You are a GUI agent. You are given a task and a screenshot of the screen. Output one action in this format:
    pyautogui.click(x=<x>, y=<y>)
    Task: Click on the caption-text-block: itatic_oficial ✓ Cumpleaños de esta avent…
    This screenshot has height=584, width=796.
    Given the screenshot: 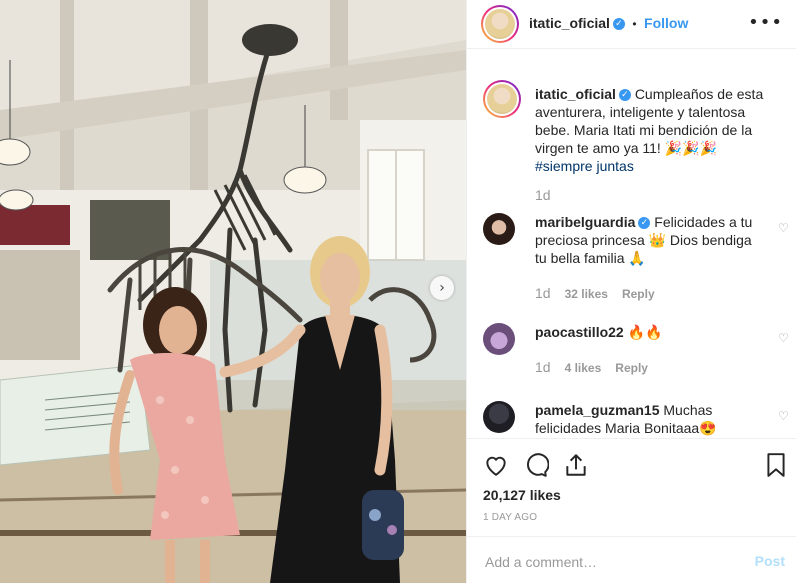 What is the action you would take?
    pyautogui.click(x=651, y=130)
    